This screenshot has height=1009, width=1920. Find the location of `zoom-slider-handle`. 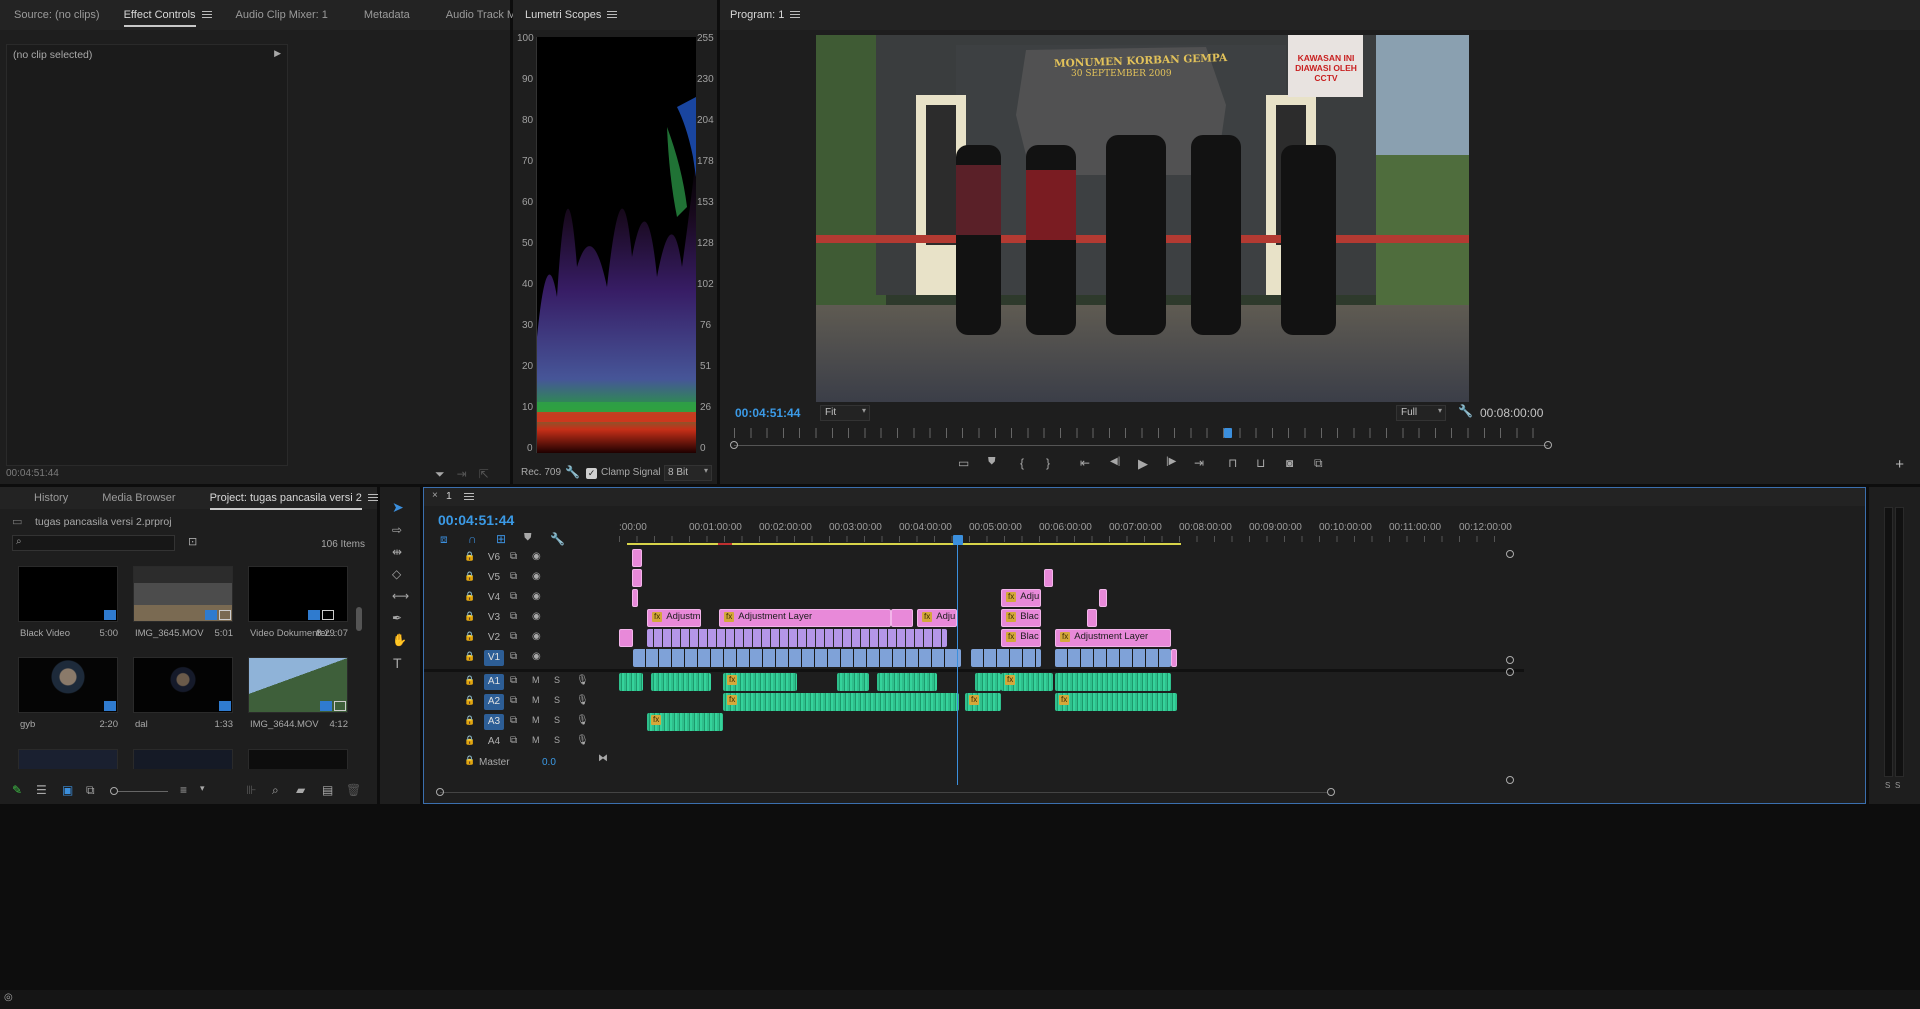

zoom-slider-handle is located at coordinates (114, 791).